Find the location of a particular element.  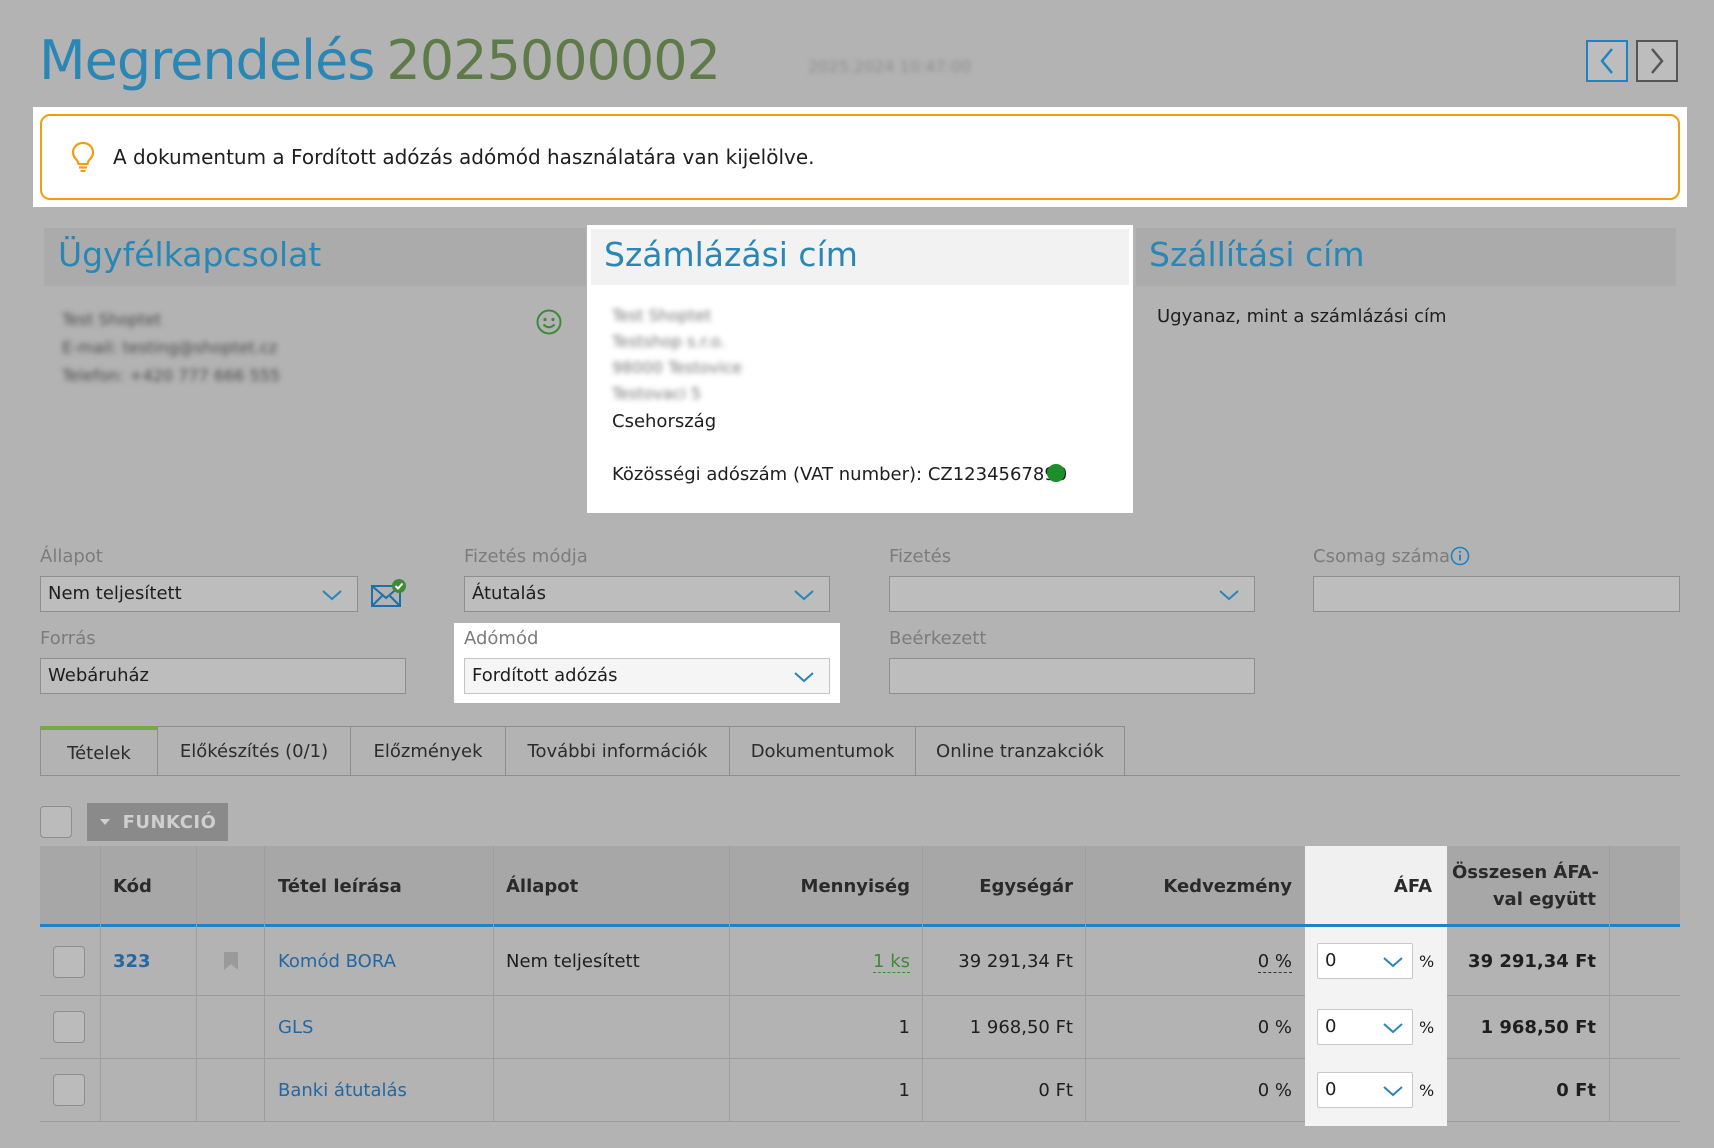

fizetes-label: Fizetés is located at coordinates (920, 556).